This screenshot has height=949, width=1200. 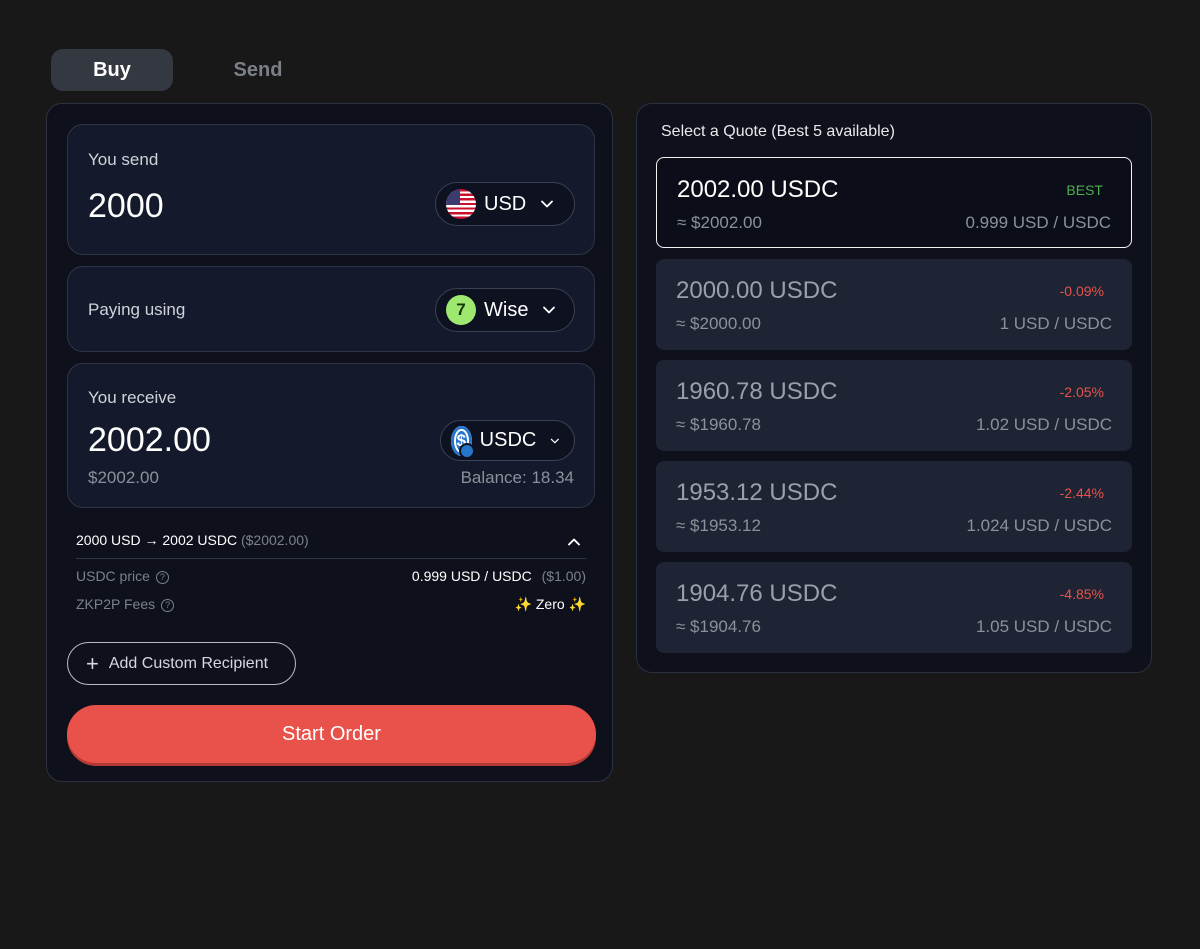 I want to click on quote-badge: -4.85%, so click(x=1081, y=594).